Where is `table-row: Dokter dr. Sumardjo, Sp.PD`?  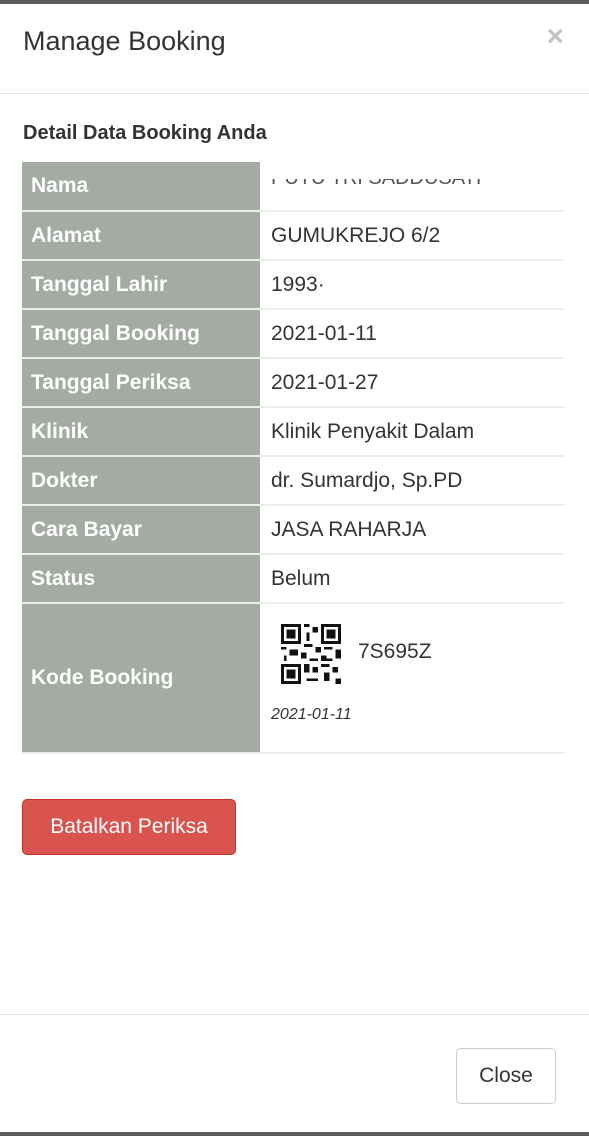
table-row: Dokter dr. Sumardjo, Sp.PD is located at coordinates (293, 481).